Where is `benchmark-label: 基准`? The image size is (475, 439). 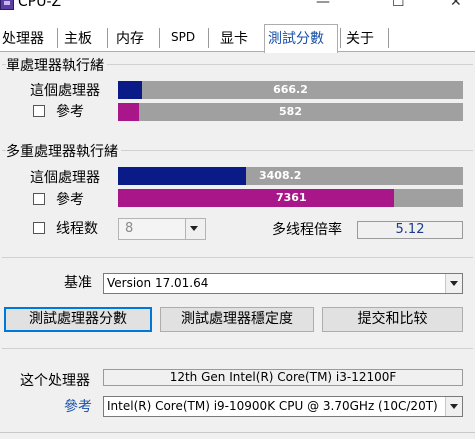 benchmark-label: 基准 is located at coordinates (78, 283).